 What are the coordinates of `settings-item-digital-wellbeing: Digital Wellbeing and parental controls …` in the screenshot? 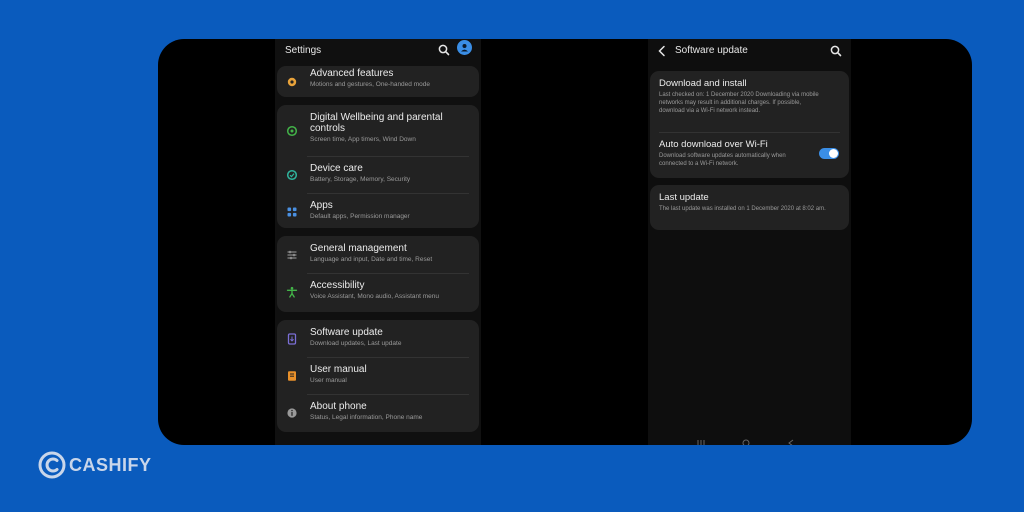 It's located at (378, 130).